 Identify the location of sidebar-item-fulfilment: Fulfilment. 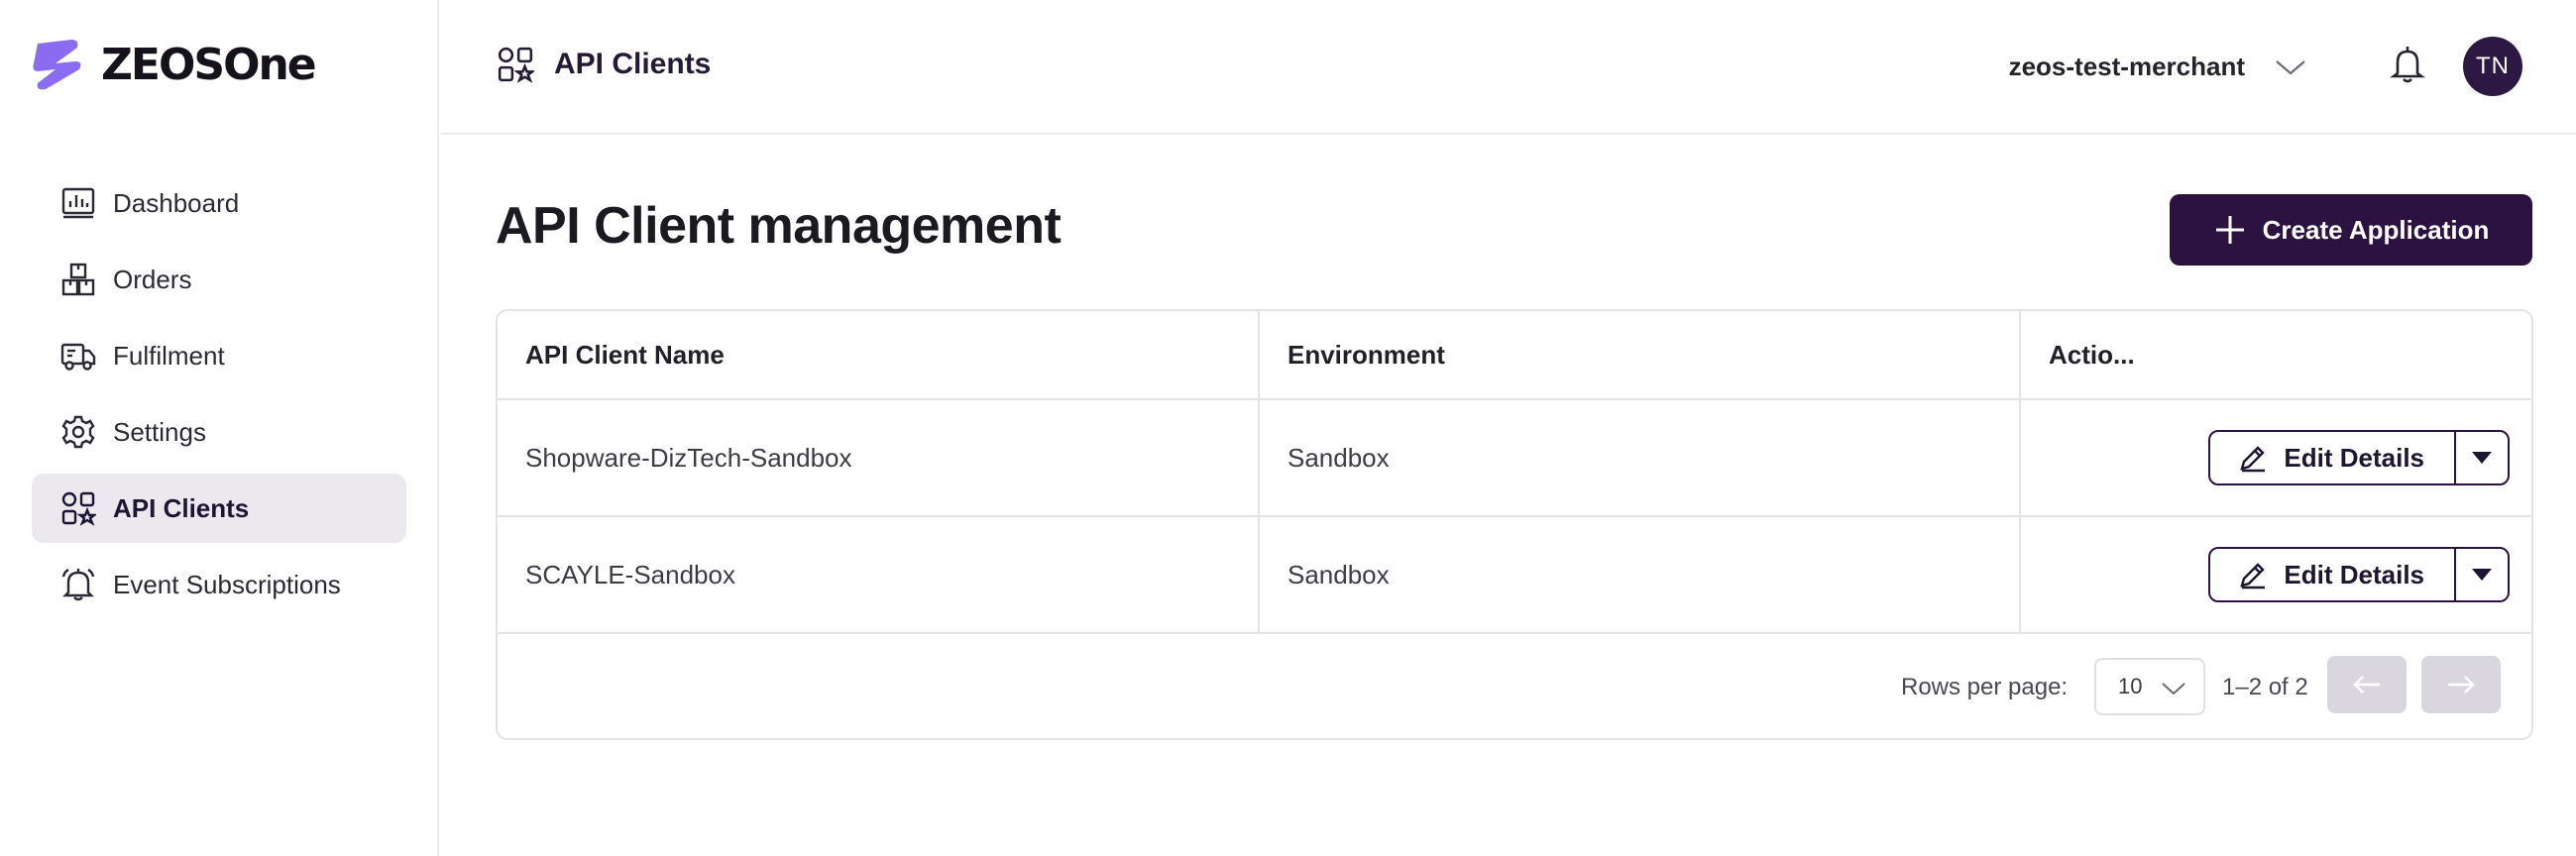
(219, 355).